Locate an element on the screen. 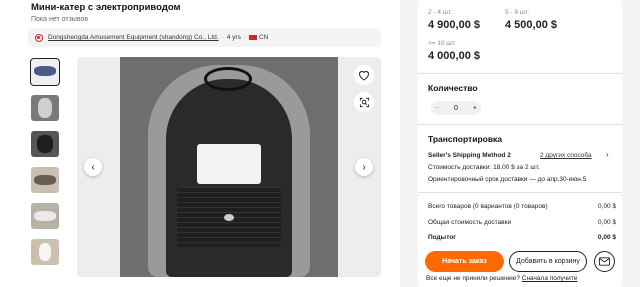 The image size is (640, 287). tier-quantity: >= 10 шт. is located at coordinates (442, 43).